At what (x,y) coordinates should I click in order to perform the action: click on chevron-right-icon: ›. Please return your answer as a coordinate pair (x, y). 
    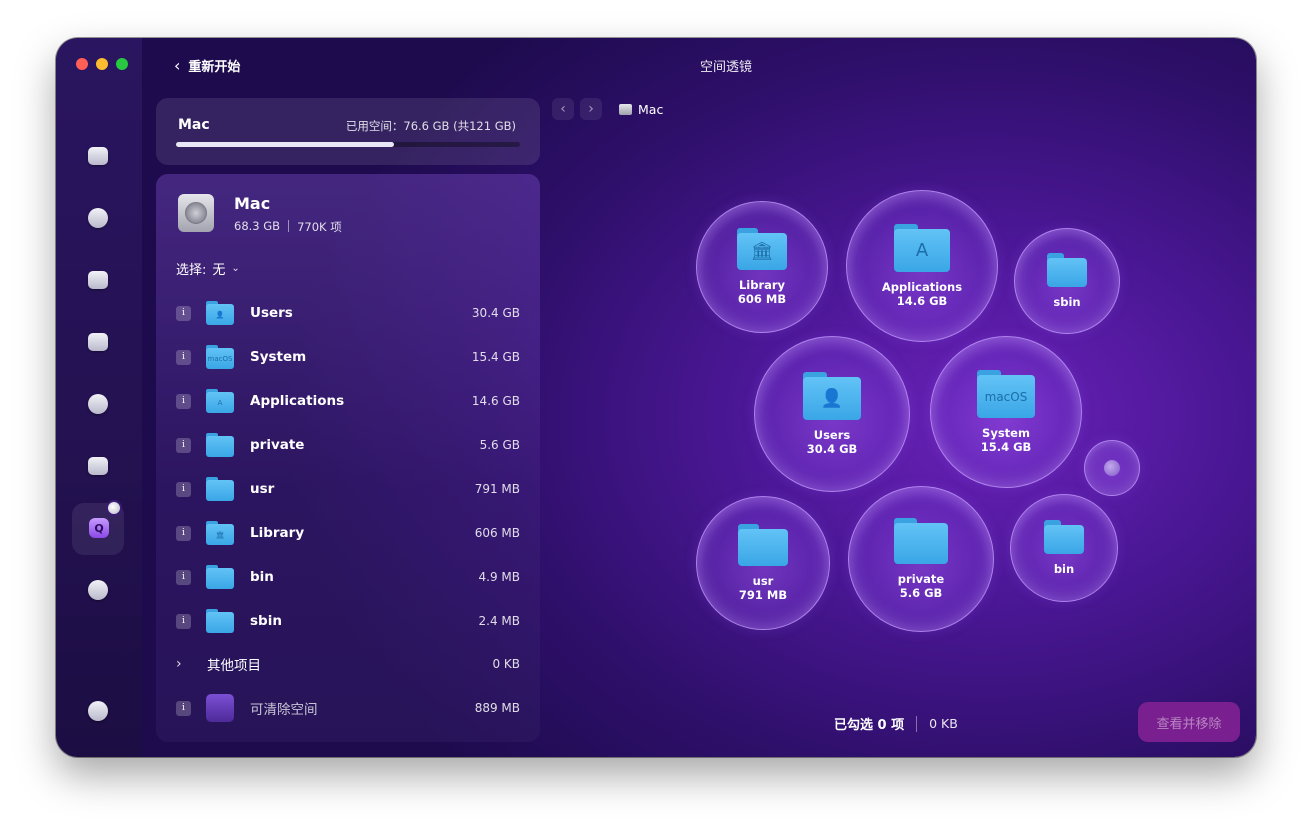
    Looking at the image, I should click on (591, 109).